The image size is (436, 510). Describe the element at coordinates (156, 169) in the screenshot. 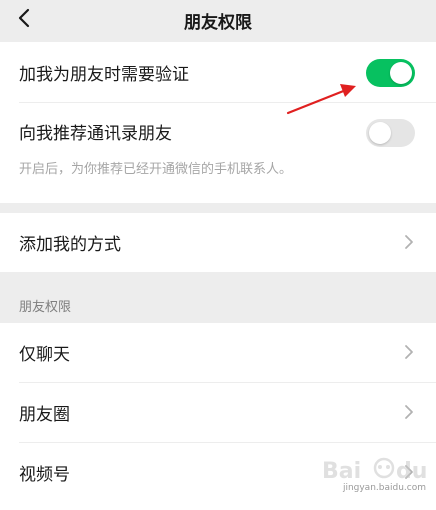

I see `recommend-hint: 开启后，为你推荐已经开通微信的手机联系人。` at that location.